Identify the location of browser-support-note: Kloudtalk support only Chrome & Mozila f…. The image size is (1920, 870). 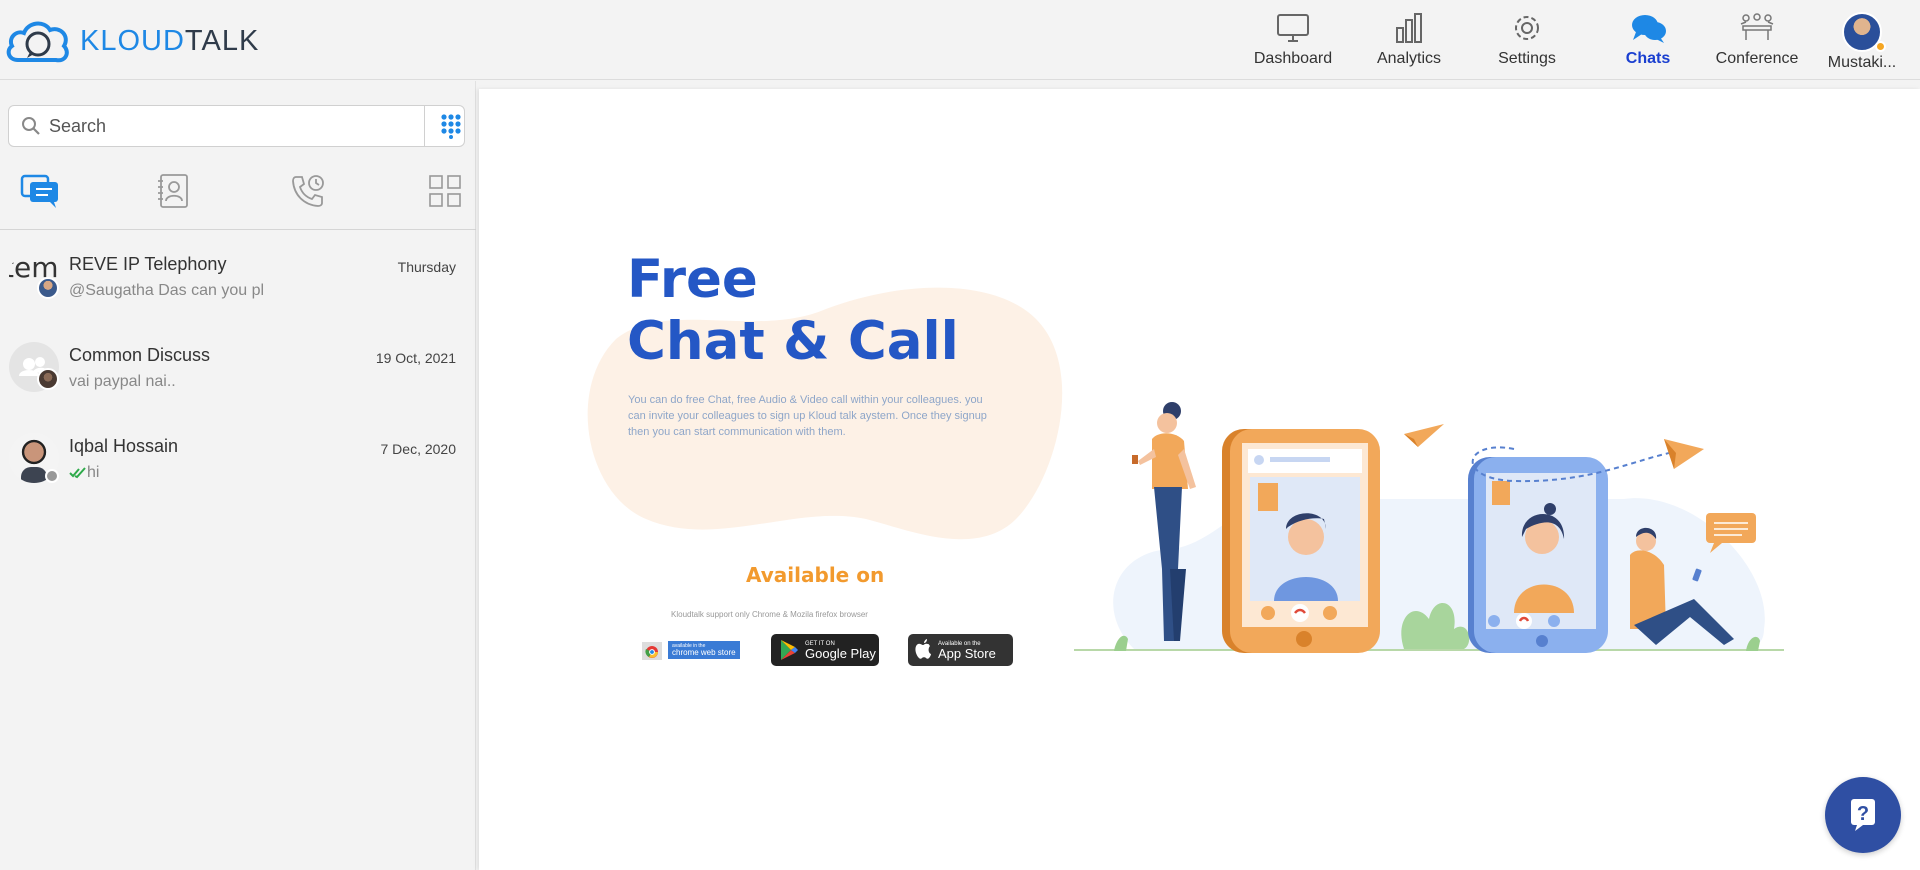
(769, 614).